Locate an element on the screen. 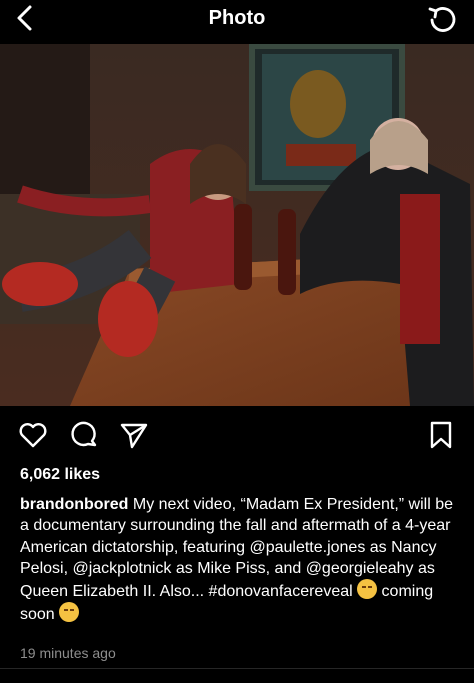 The height and width of the screenshot is (683, 474). chevron-left-icon is located at coordinates (24, 18).